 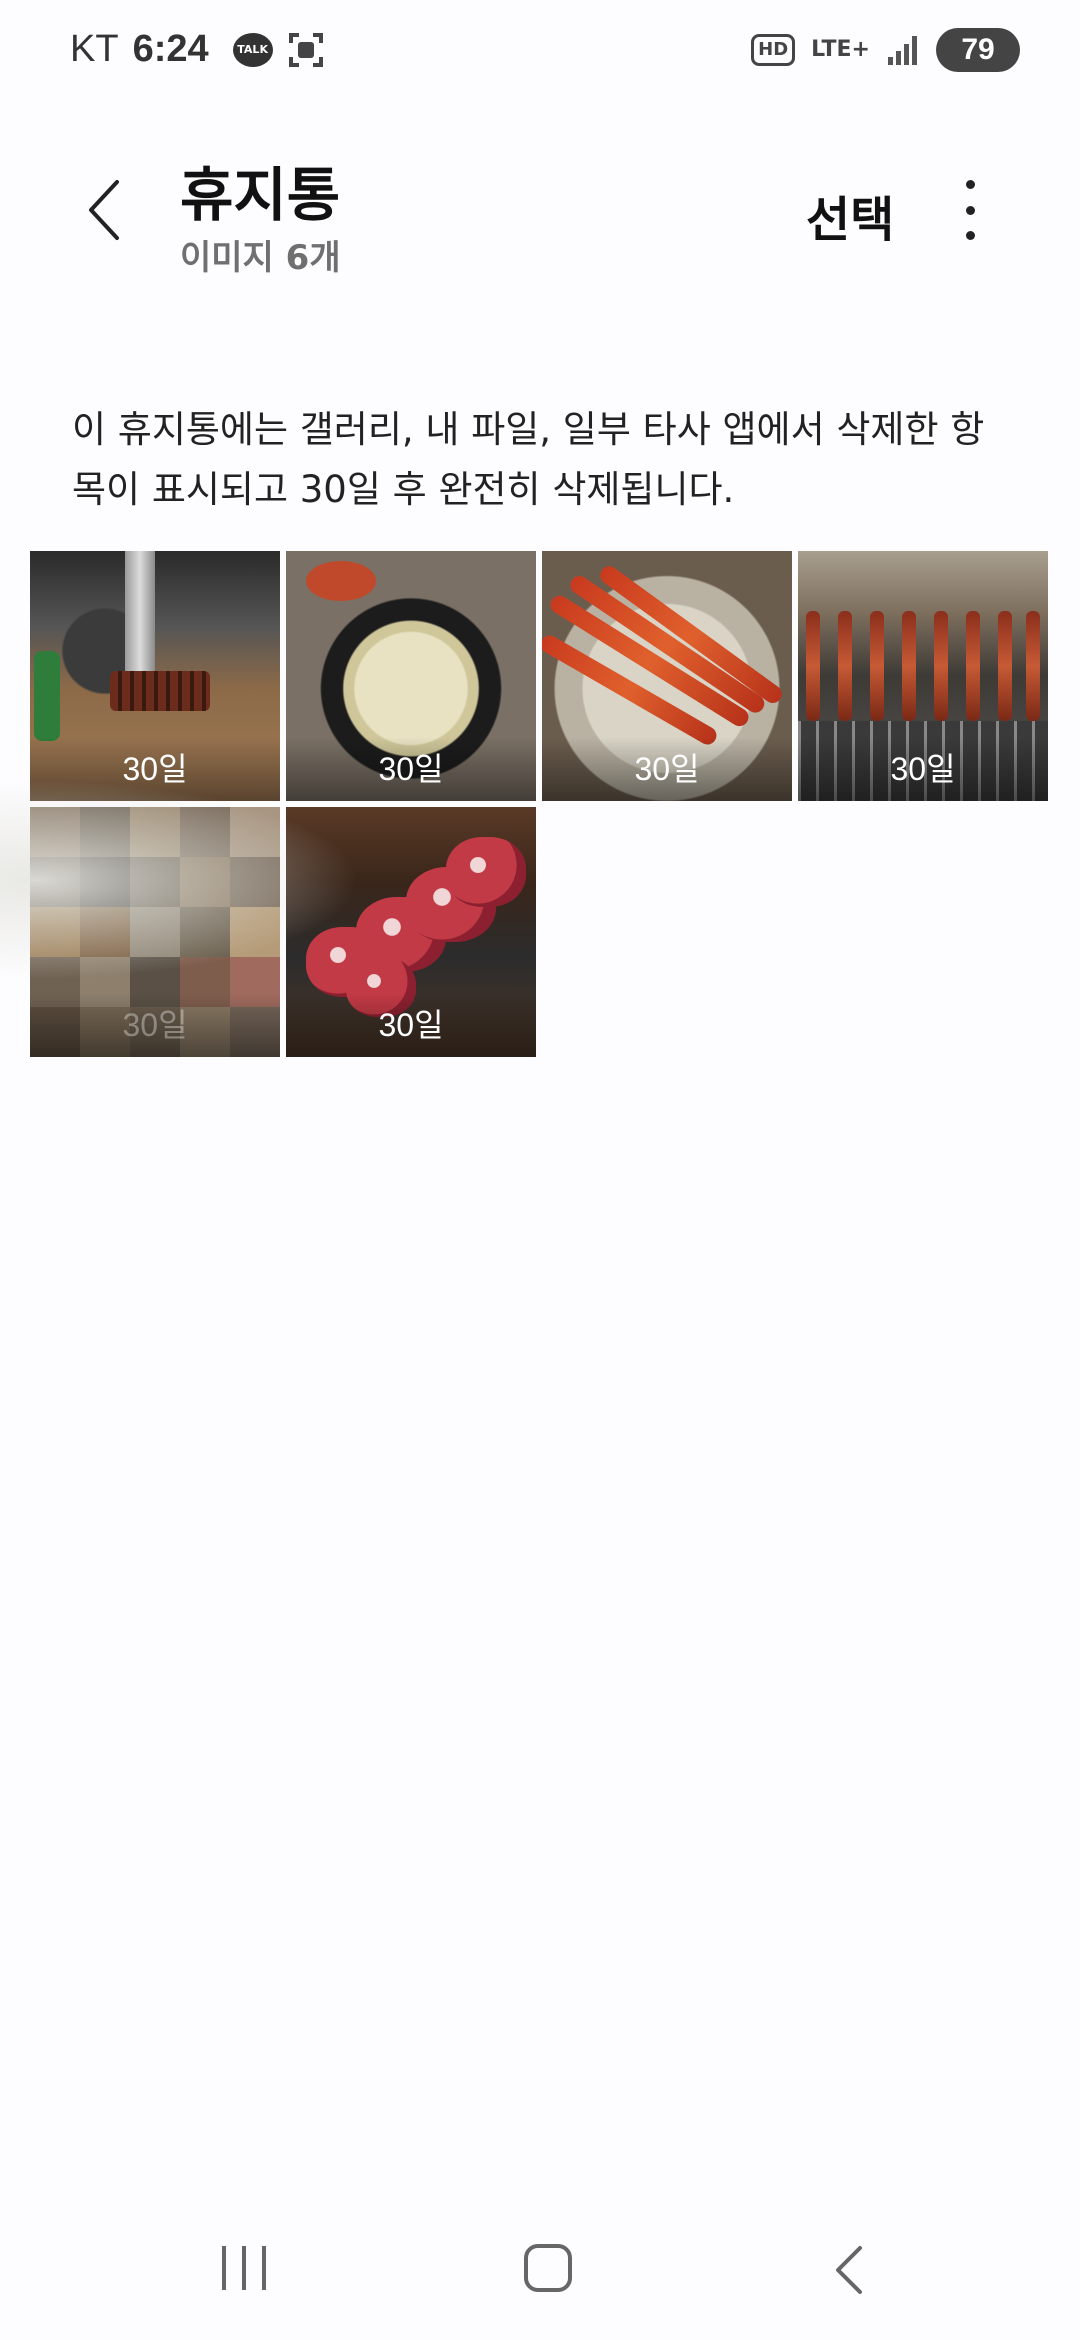 What do you see at coordinates (548, 2268) in the screenshot?
I see `home-button` at bounding box center [548, 2268].